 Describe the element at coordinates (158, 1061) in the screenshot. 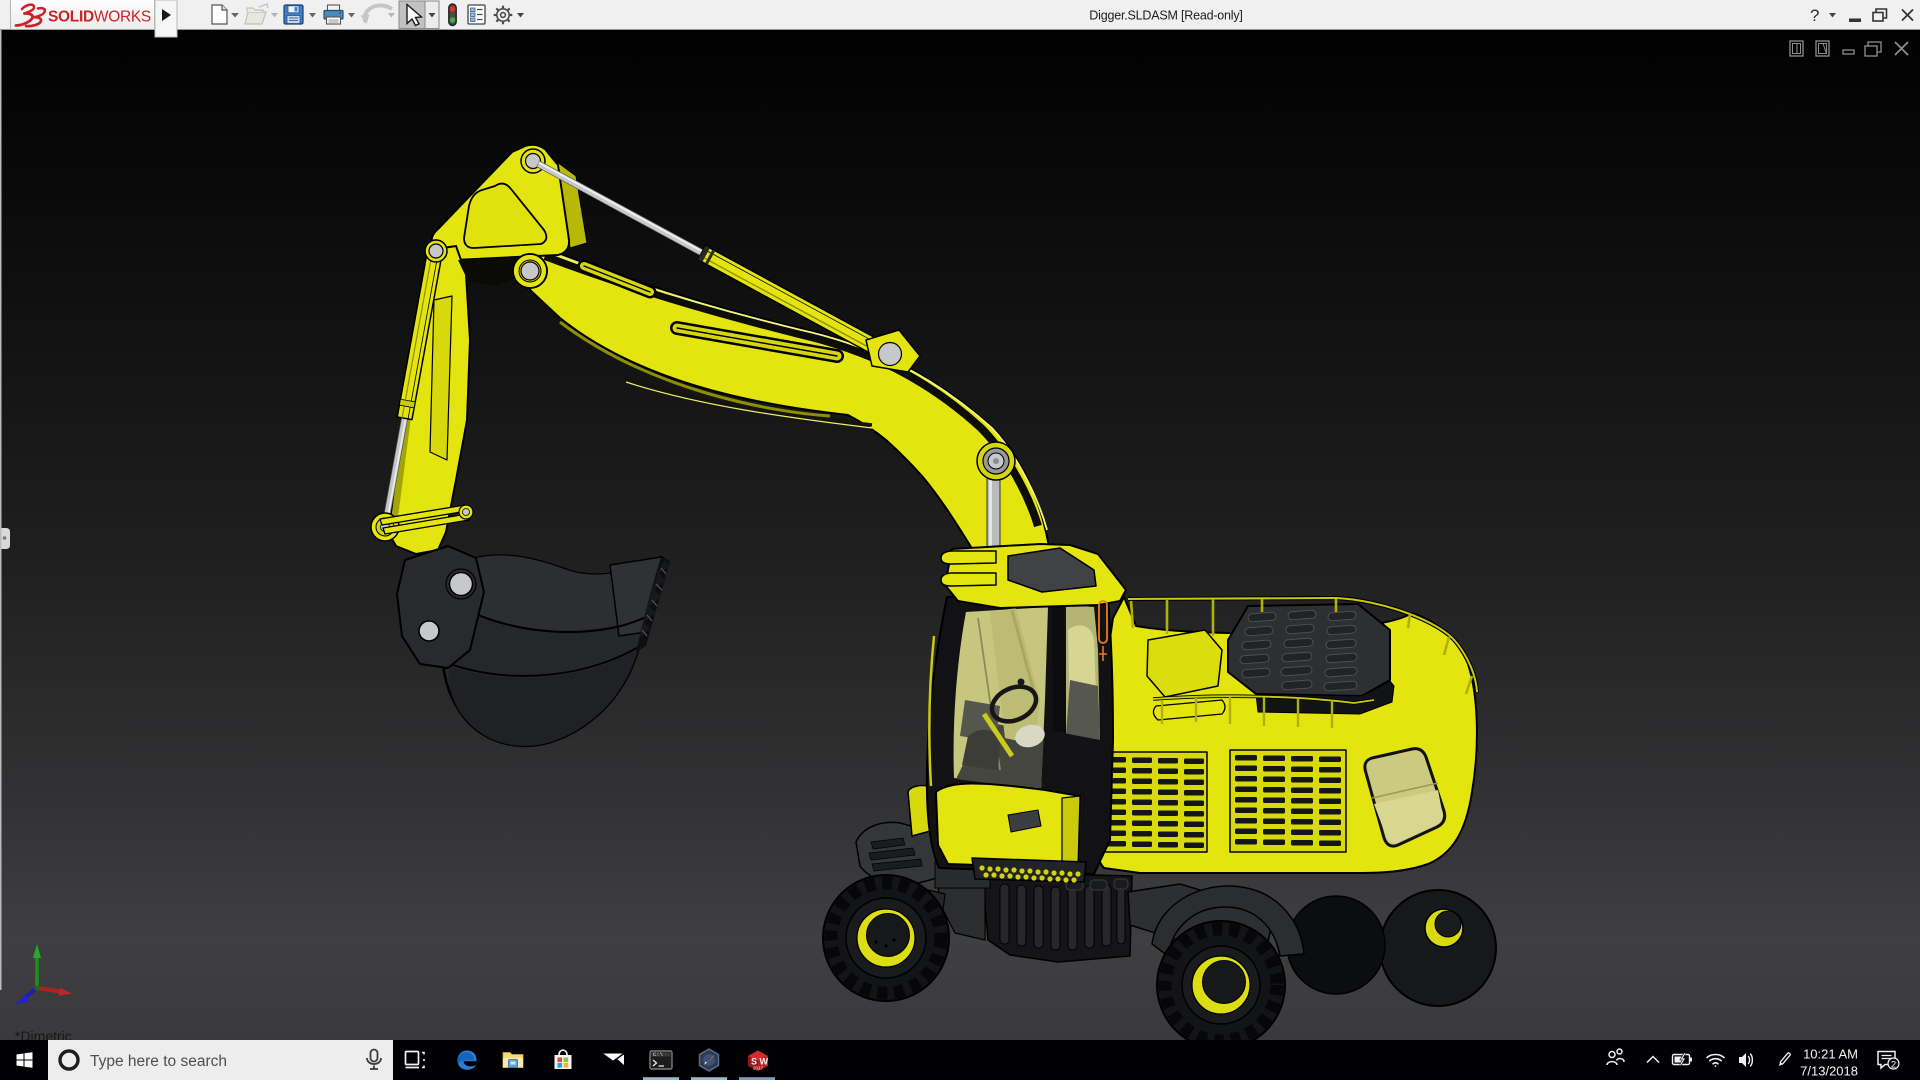

I see `svg-text: Type here to search` at that location.